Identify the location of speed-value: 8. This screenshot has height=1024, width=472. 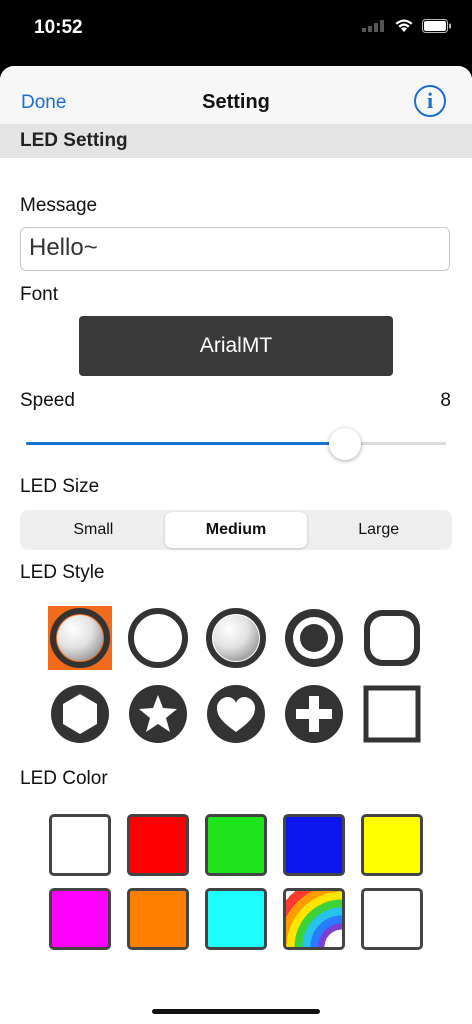
(445, 400).